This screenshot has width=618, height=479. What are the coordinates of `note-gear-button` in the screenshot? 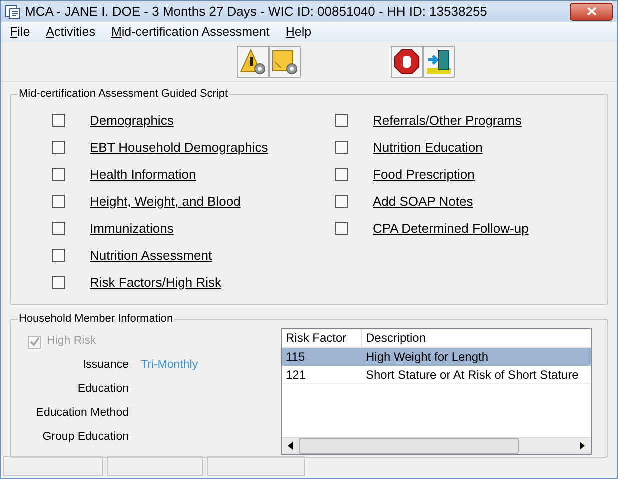 It's located at (285, 62).